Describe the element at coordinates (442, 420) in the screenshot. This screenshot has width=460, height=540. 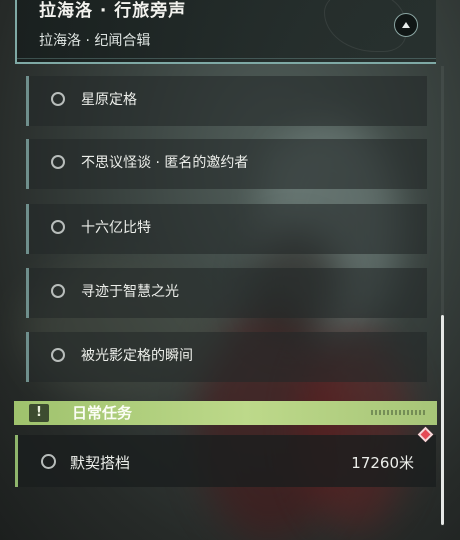
I see `scrollbar-thumb` at that location.